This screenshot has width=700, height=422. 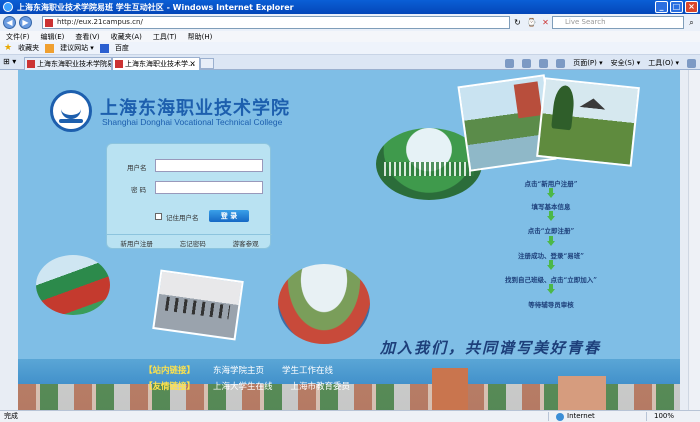 I want to click on menu-edit: 编辑(E), so click(x=53, y=37).